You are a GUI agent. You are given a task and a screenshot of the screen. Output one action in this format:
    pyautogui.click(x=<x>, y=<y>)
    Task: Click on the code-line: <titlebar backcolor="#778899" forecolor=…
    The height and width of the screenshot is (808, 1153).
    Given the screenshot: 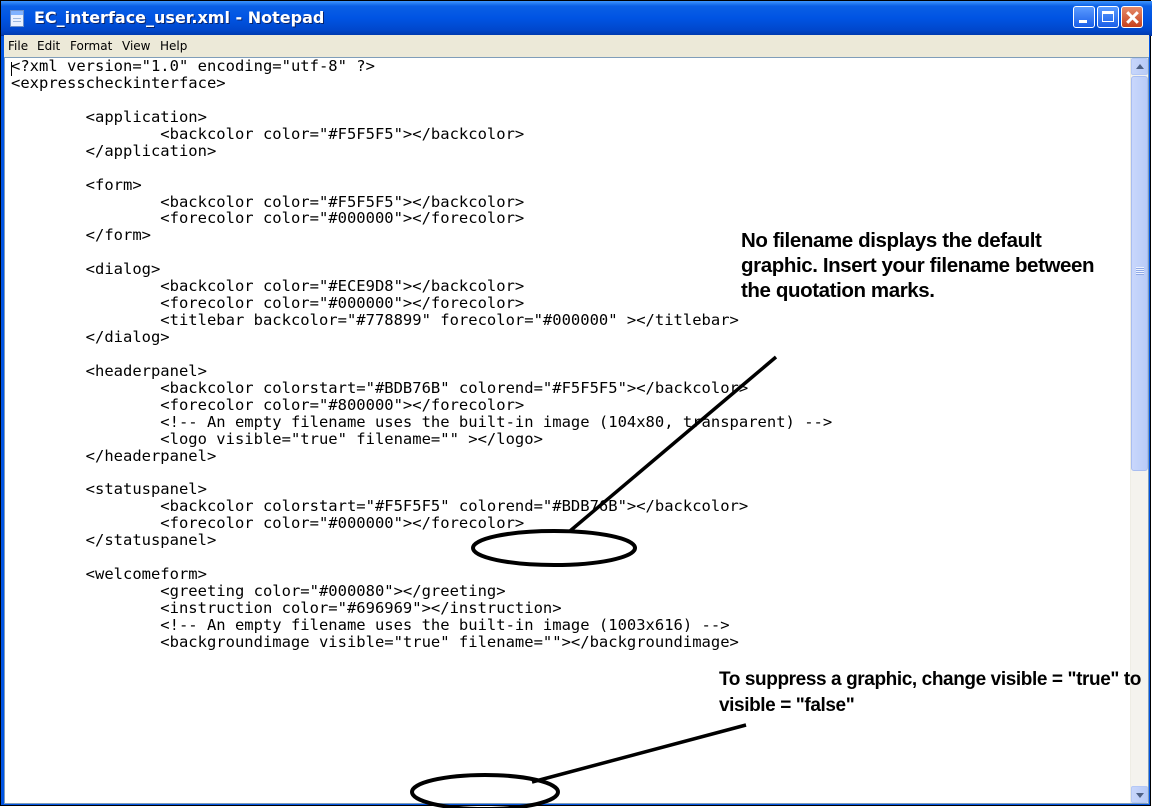 What is the action you would take?
    pyautogui.click(x=375, y=320)
    